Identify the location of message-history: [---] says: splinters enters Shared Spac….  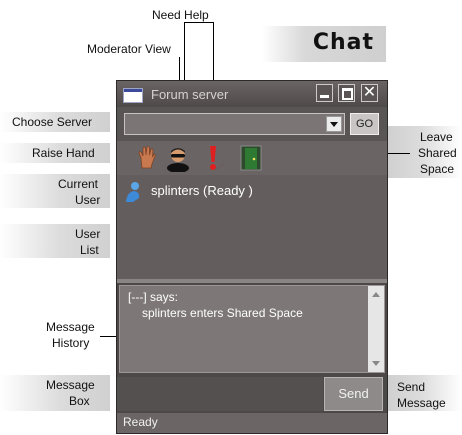
(252, 329).